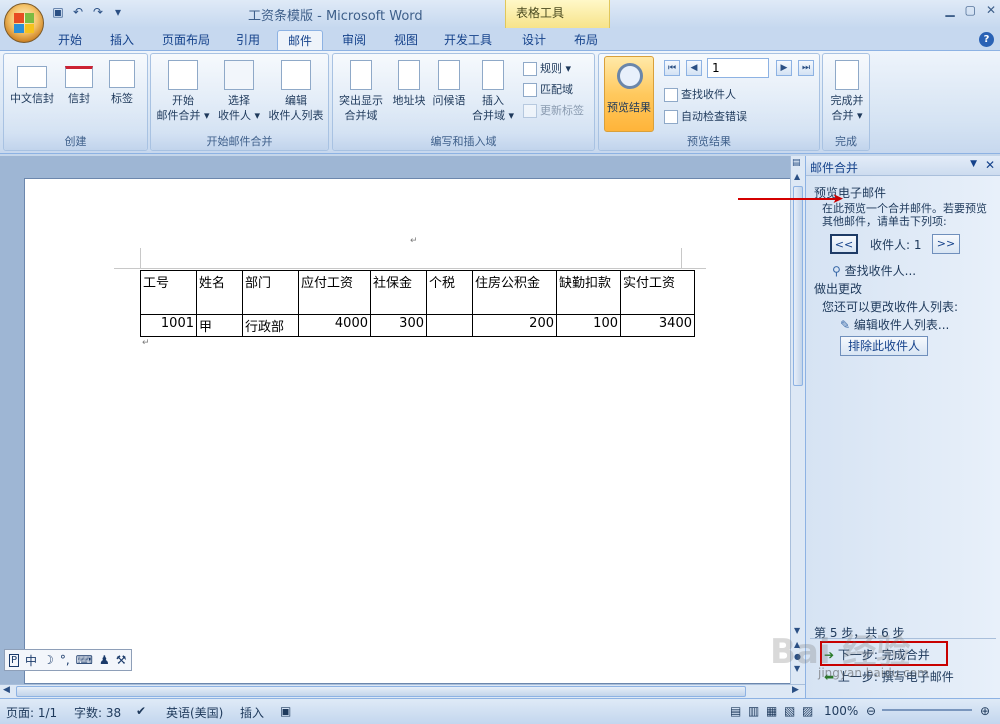 This screenshot has height=724, width=1000. Describe the element at coordinates (700, 95) in the screenshot. I see `find-recipient-ribbon-button: 查找收件人` at that location.